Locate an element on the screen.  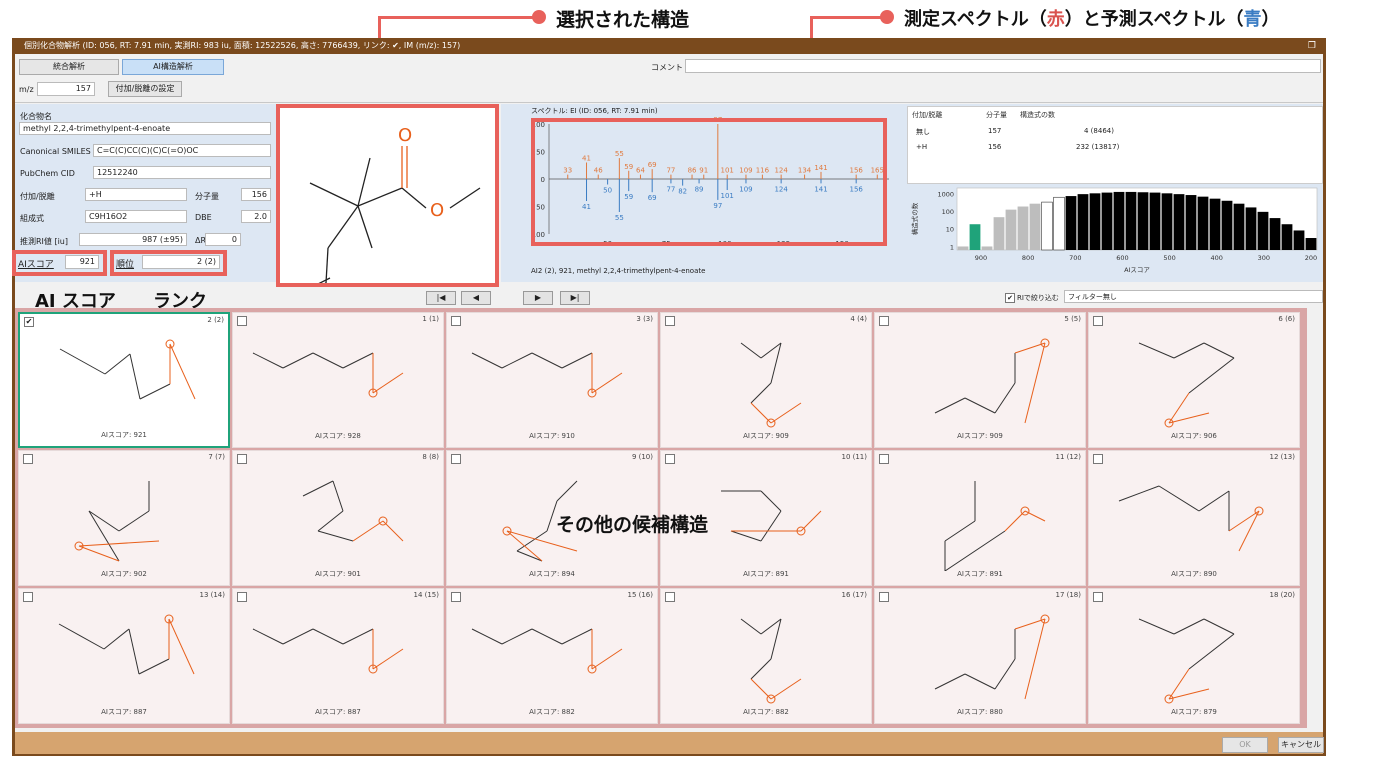
candidate-score: AIスコア: 882 is located at coordinates (766, 712).